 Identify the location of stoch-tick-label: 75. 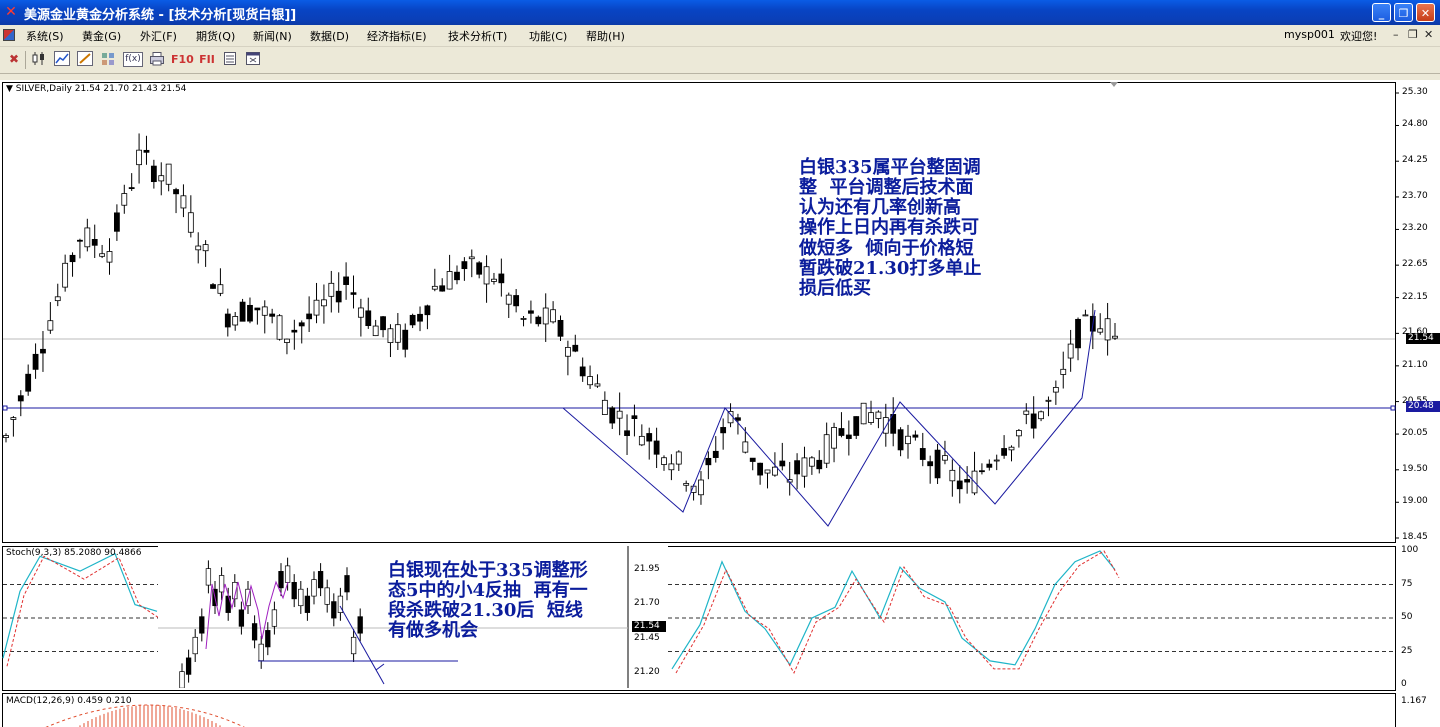
(1407, 583).